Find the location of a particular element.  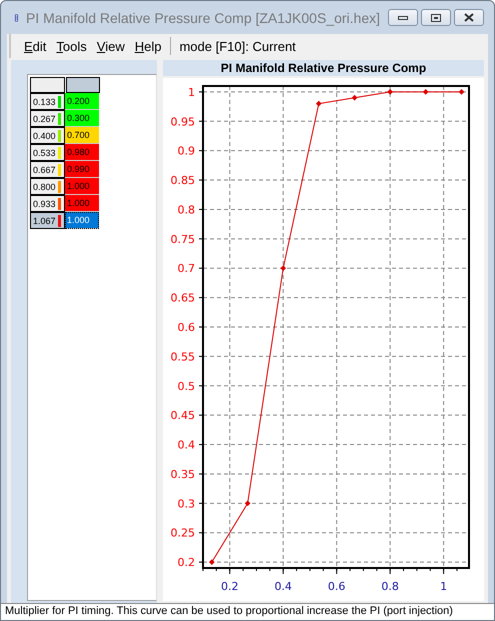

maximize-button is located at coordinates (436, 17).